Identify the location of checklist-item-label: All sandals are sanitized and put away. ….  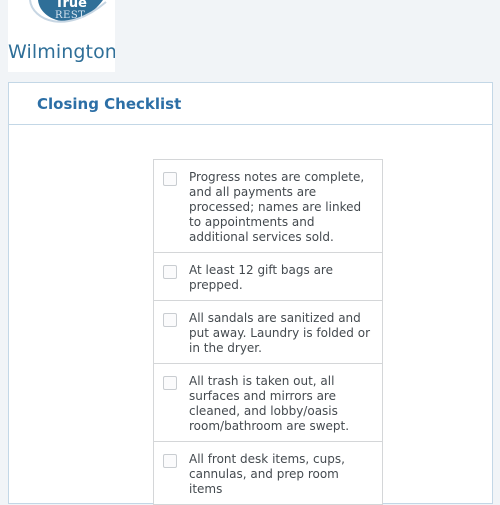
(280, 333).